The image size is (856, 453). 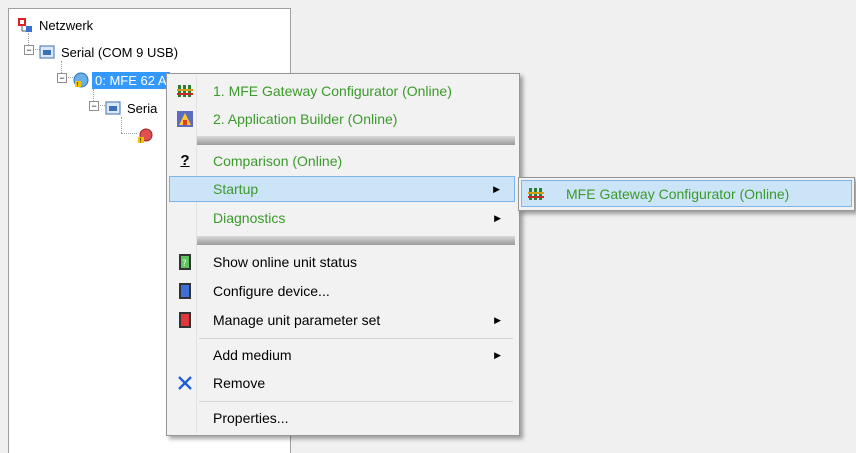 I want to click on device-warning-icon: !, so click(x=145, y=136).